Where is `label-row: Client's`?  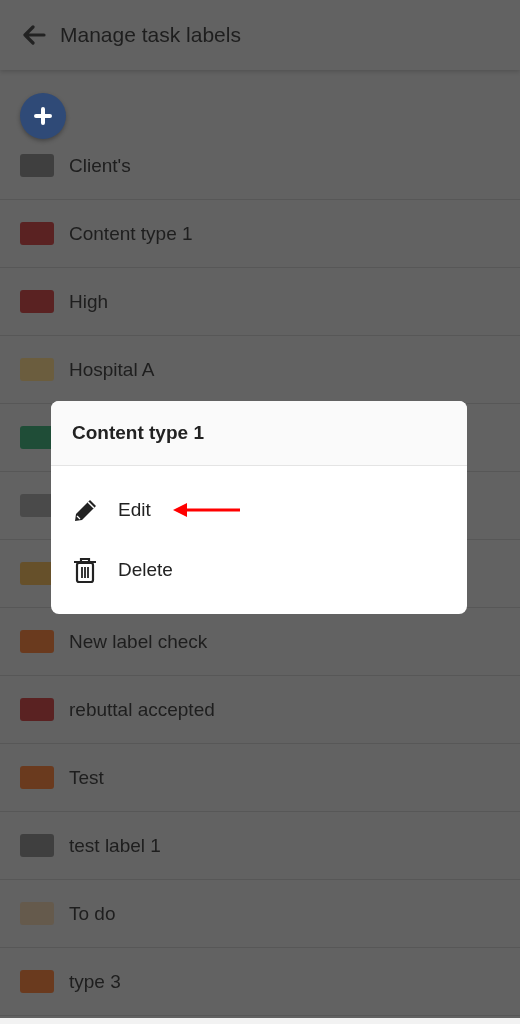 label-row: Client's is located at coordinates (260, 166).